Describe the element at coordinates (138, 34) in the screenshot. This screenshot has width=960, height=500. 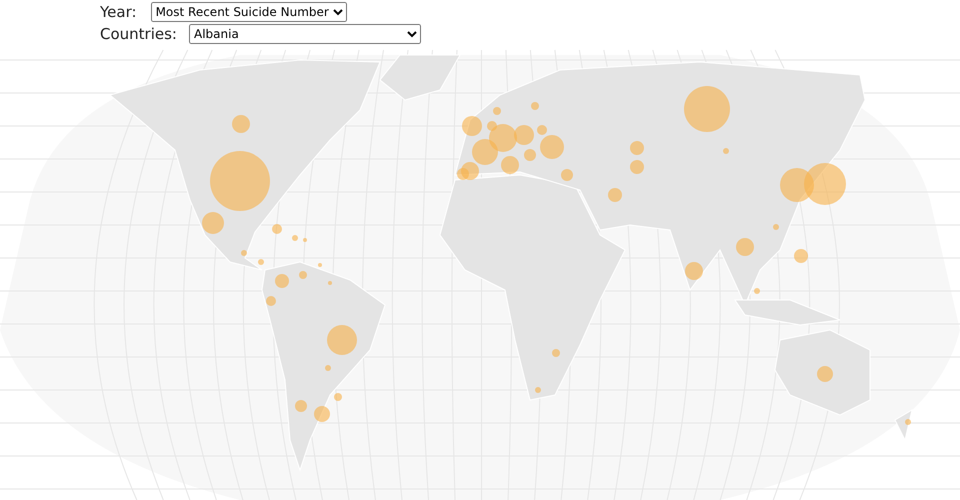
I see `field-label: Countries:` at that location.